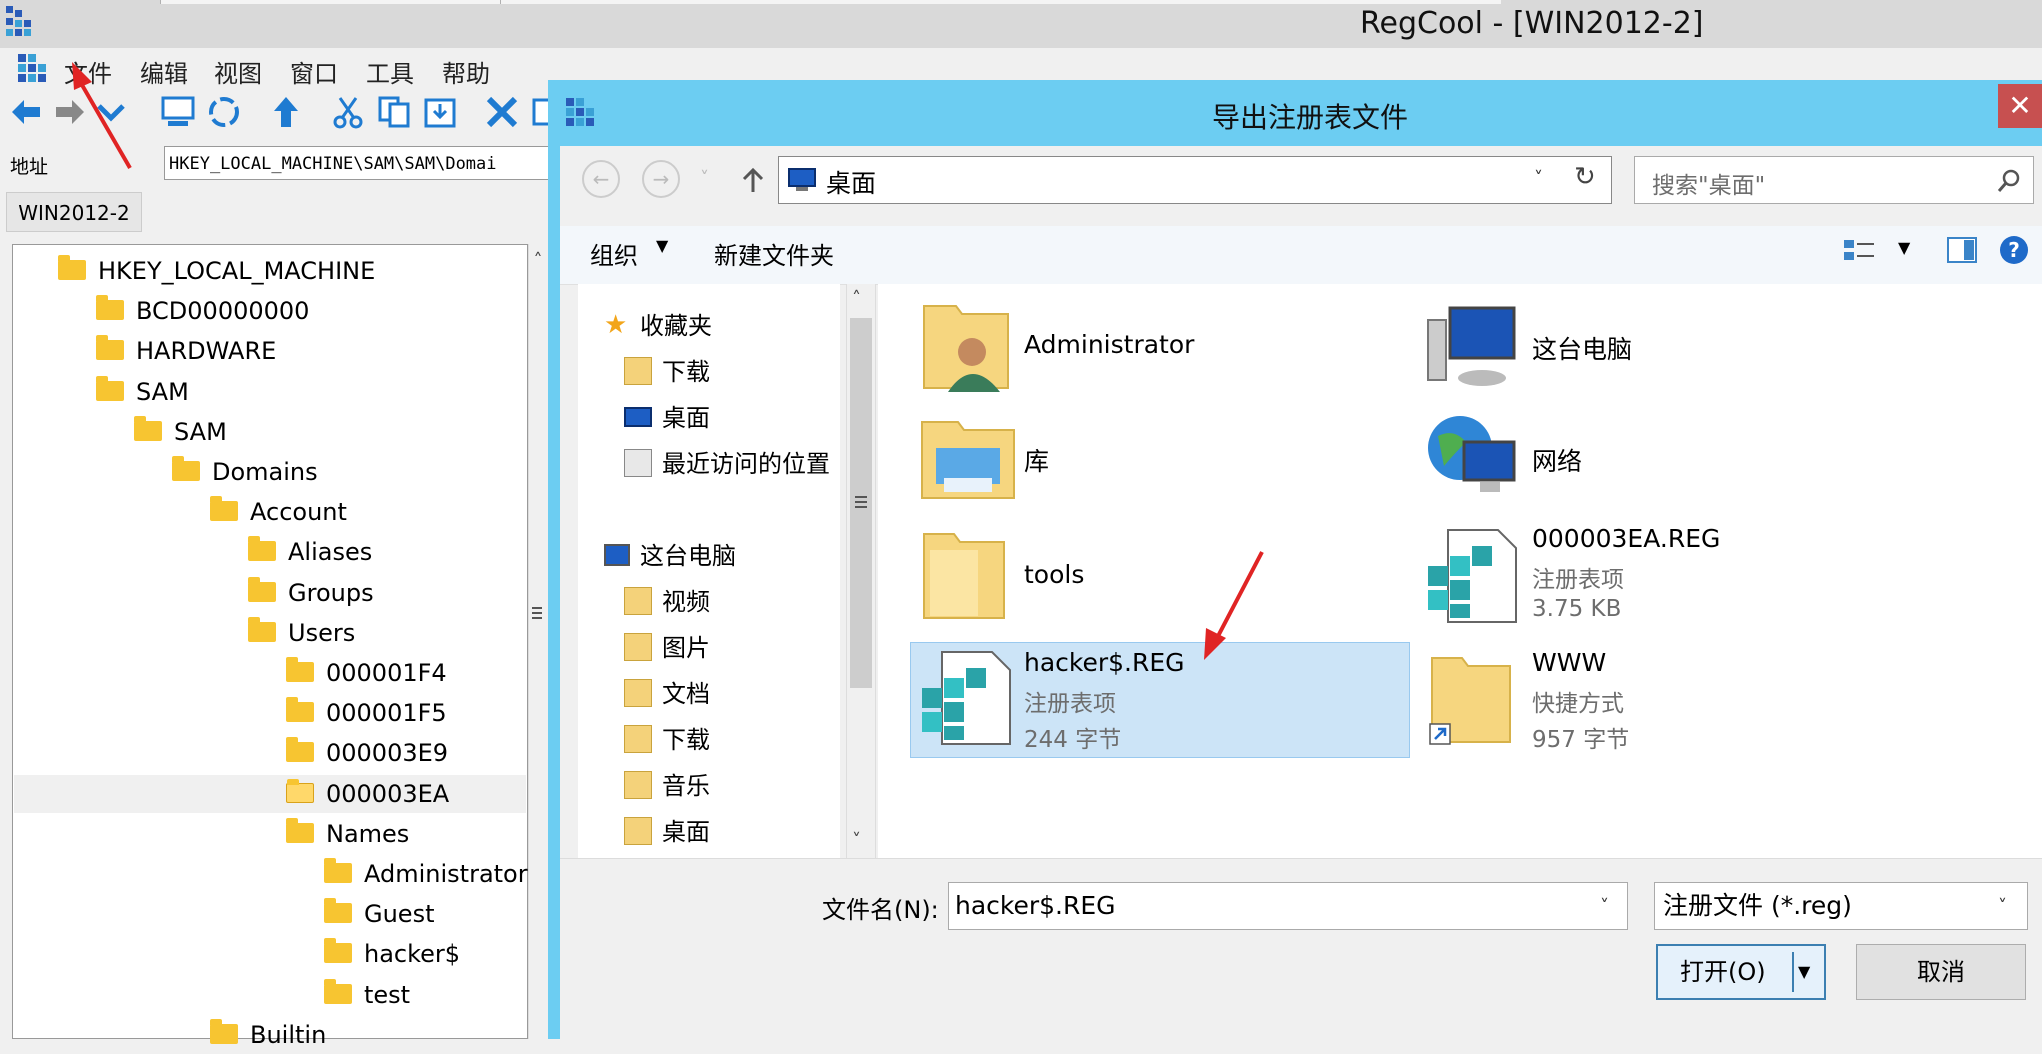 Image resolution: width=2042 pixels, height=1054 pixels. Describe the element at coordinates (348, 112) in the screenshot. I see `cut-icon` at that location.